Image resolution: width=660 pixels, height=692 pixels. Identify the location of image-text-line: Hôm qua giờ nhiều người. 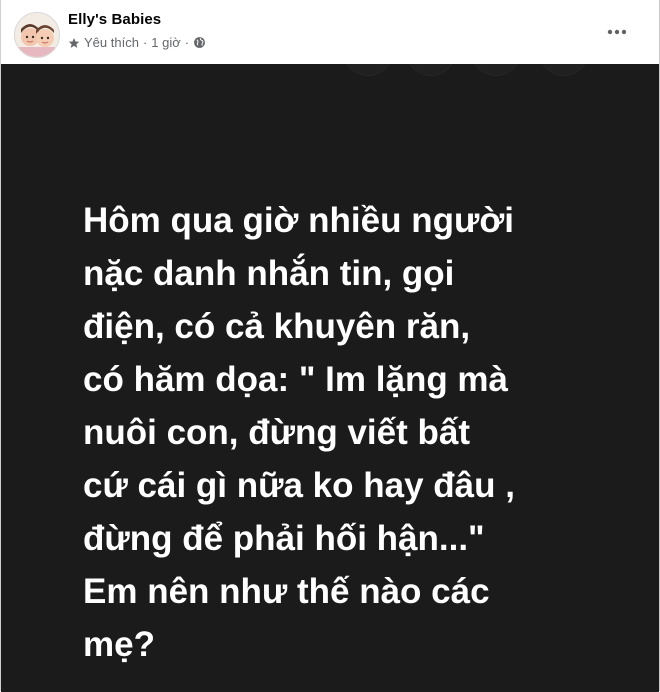
(298, 220).